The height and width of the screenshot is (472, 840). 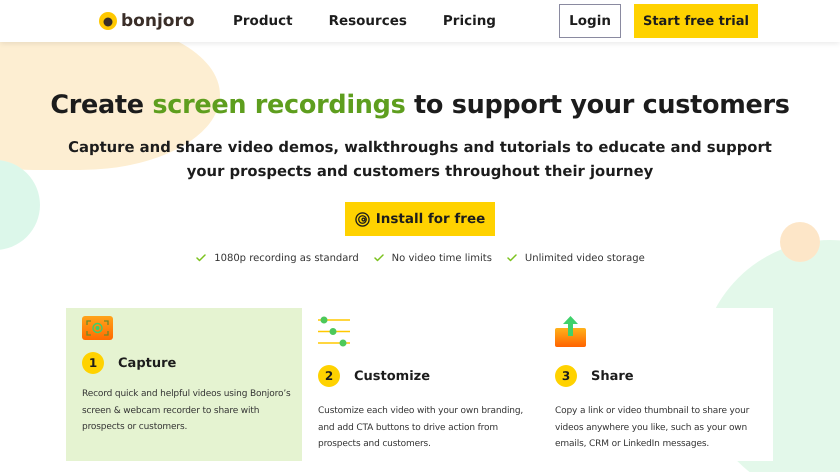 I want to click on step-number: 2, so click(x=329, y=376).